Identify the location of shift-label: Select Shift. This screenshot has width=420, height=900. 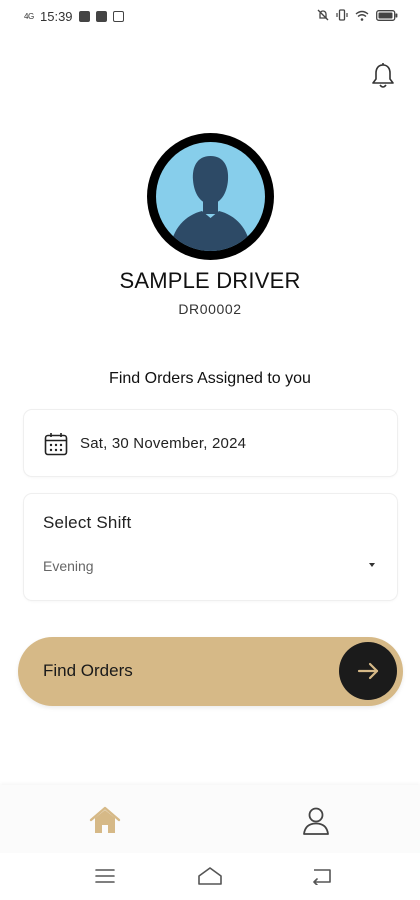
(87, 522).